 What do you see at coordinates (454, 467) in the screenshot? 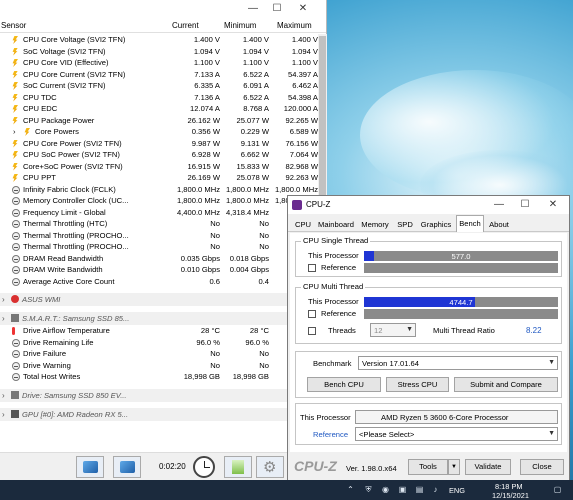
I see `tools-dropdown-icon: ▼` at bounding box center [454, 467].